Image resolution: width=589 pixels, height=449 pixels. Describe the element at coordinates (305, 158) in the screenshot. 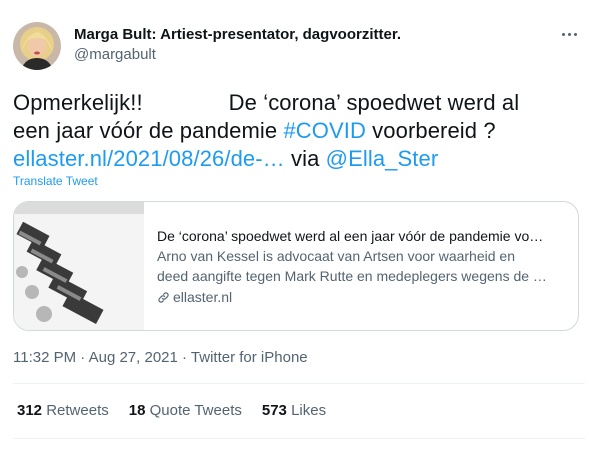

I see `tweet-text-segment: via` at that location.